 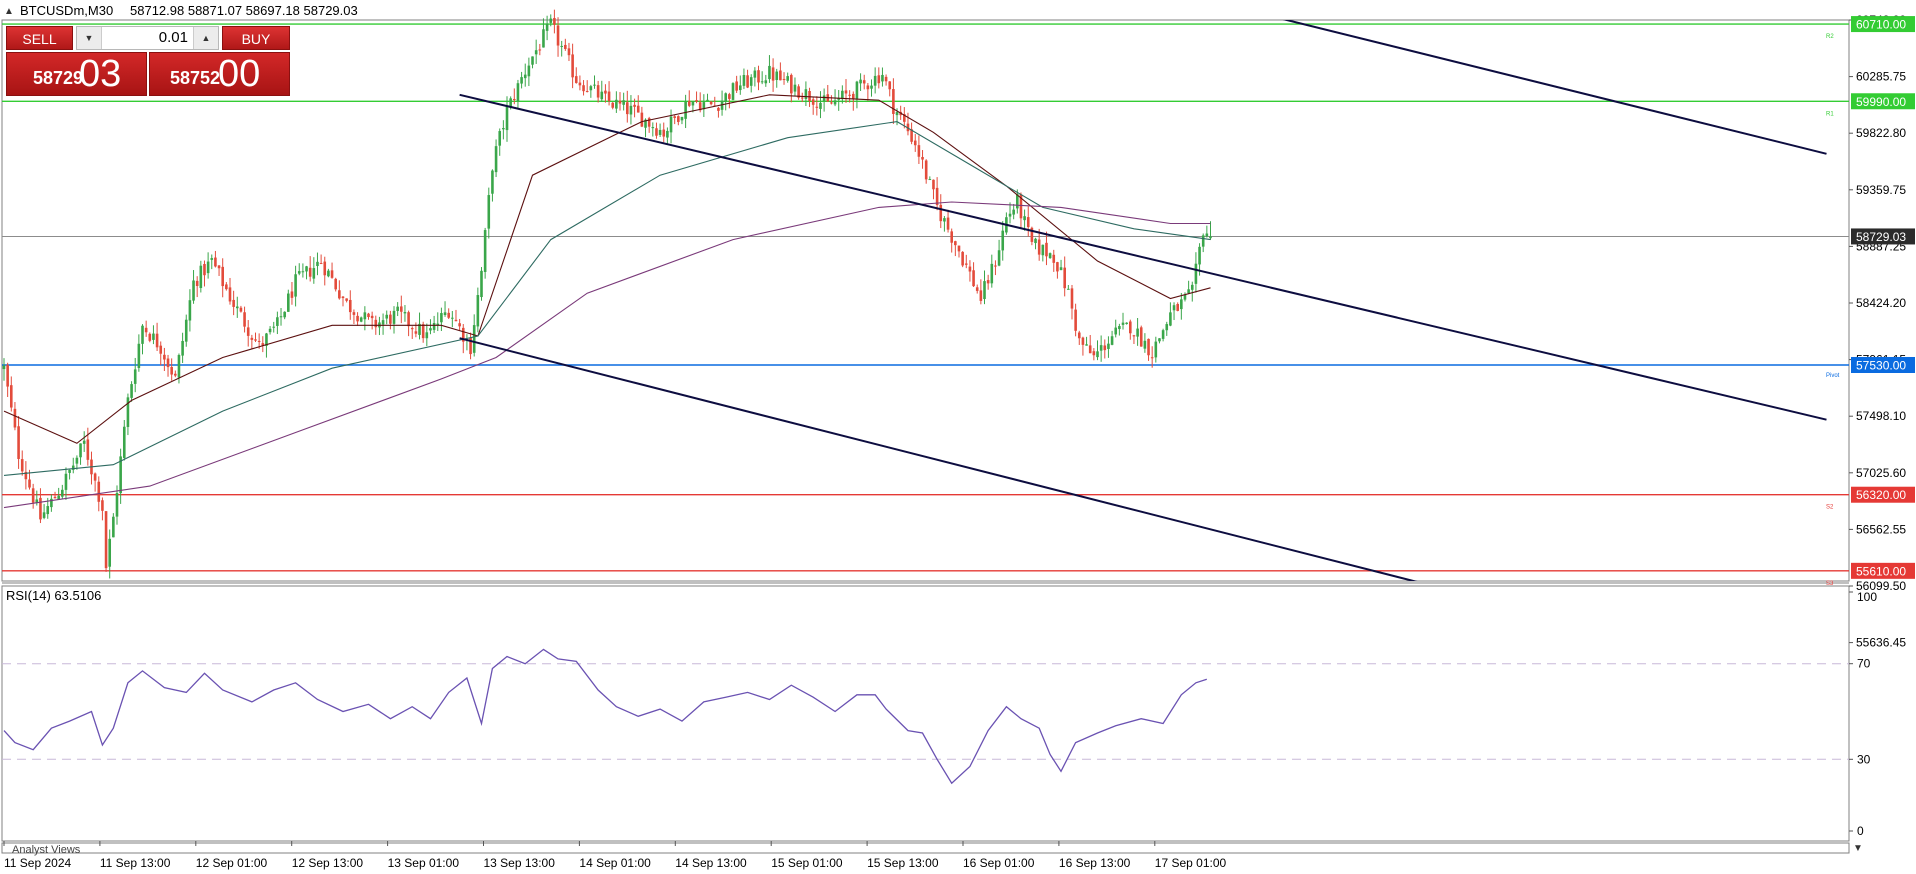 What do you see at coordinates (148, 61) in the screenshot?
I see `one-click-trading-panel: SELL ▼ 0.01 ▲ BUY 58729 03 58752 00` at bounding box center [148, 61].